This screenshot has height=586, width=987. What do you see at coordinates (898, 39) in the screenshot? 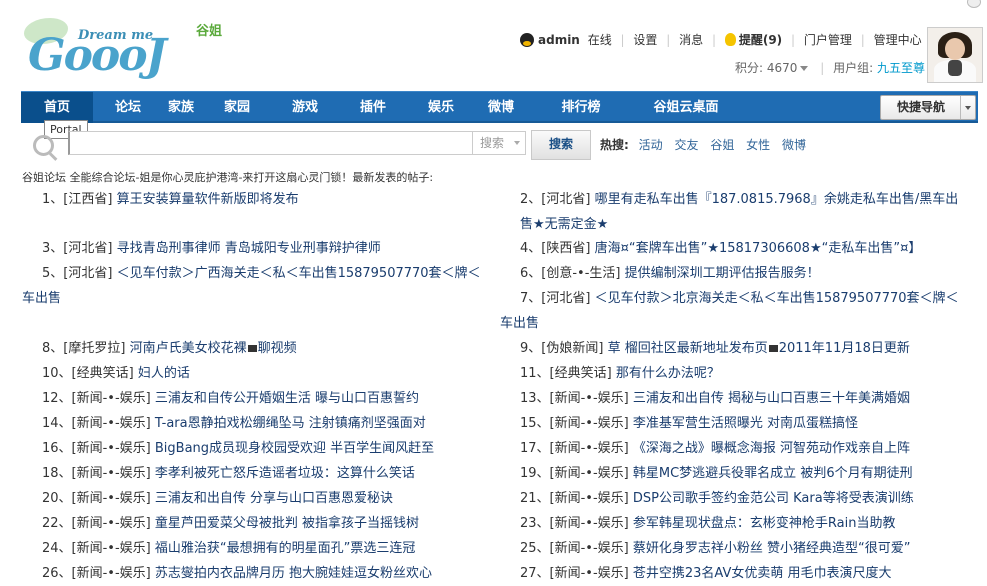
I see `admin-center-link: 管理中心` at bounding box center [898, 39].